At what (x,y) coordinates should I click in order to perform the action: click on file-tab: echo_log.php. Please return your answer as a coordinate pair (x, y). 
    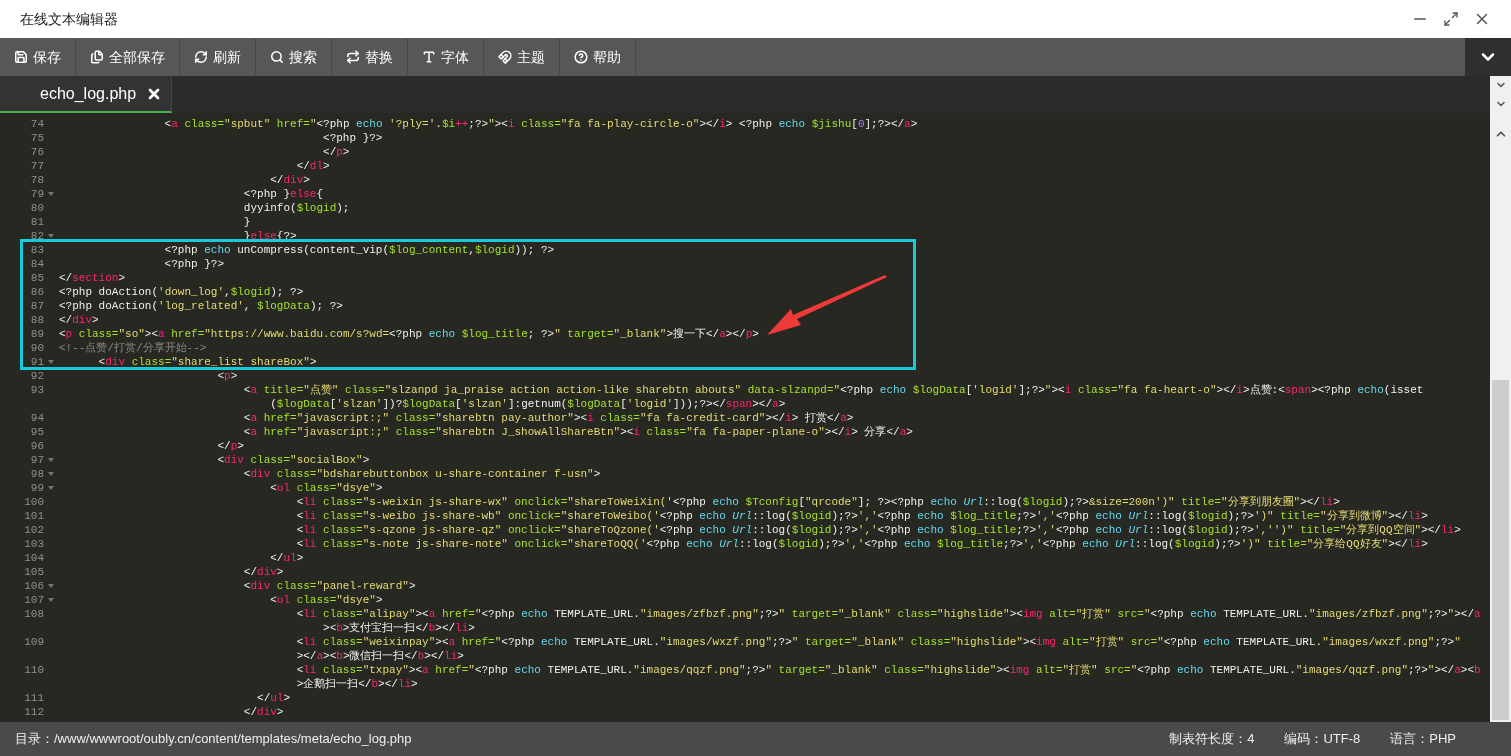
    Looking at the image, I should click on (86, 94).